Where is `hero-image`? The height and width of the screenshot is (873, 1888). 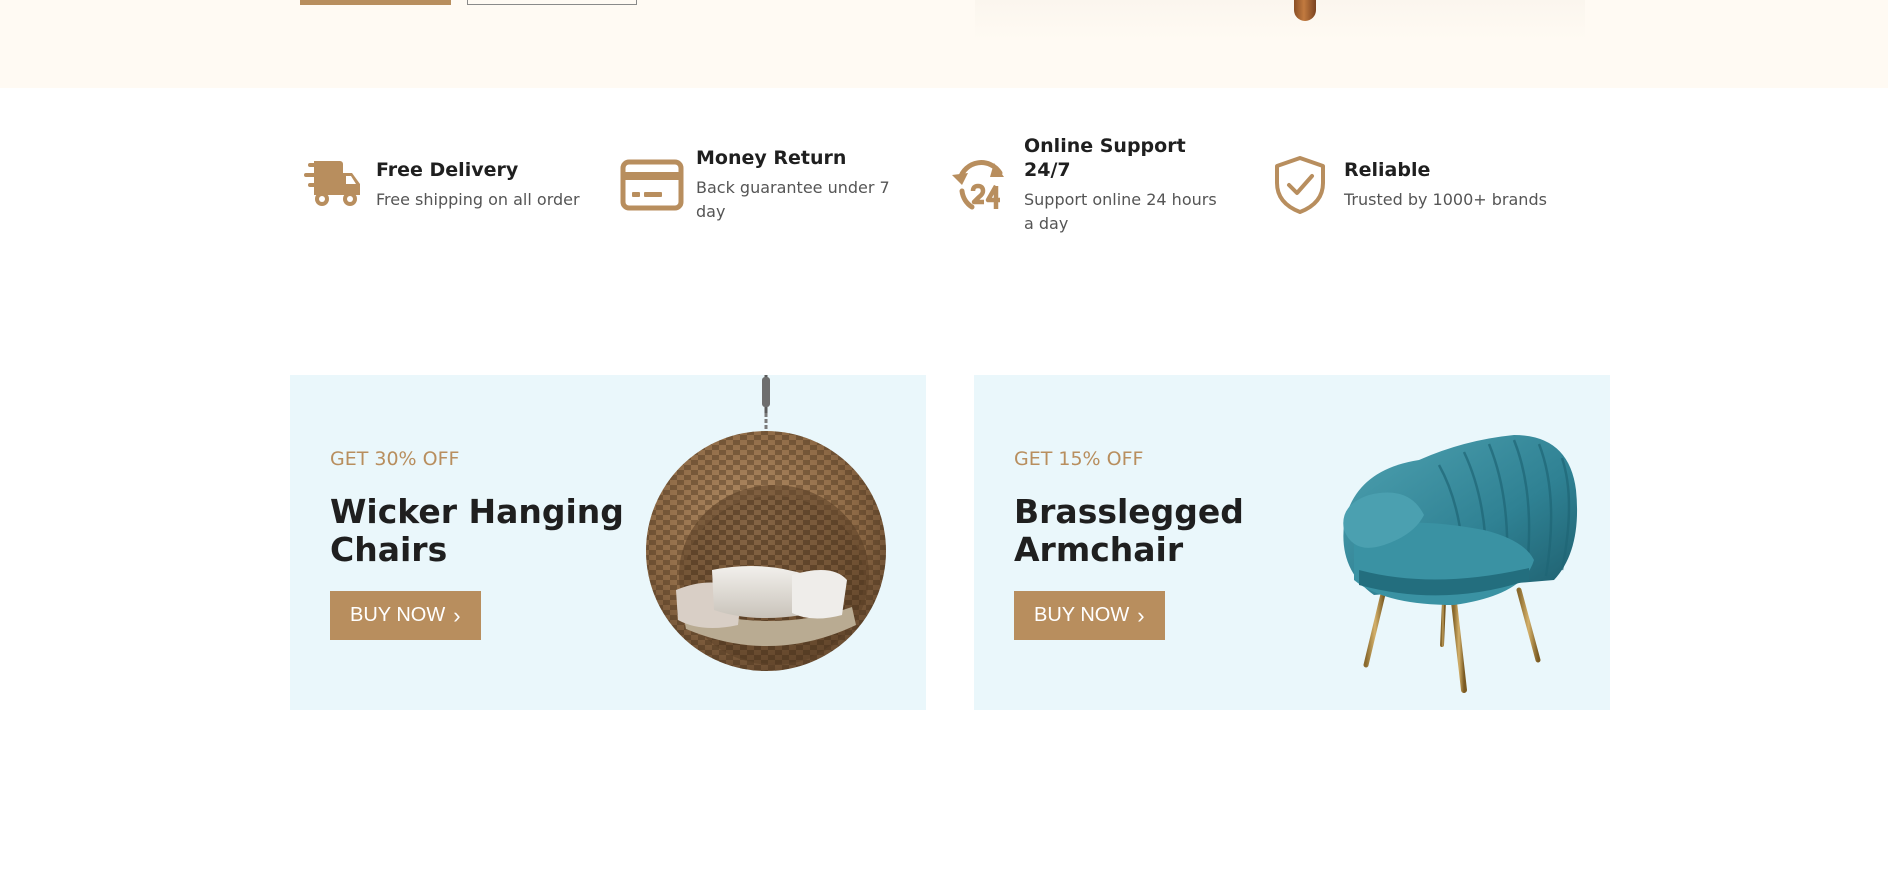
hero-image is located at coordinates (1280, 20).